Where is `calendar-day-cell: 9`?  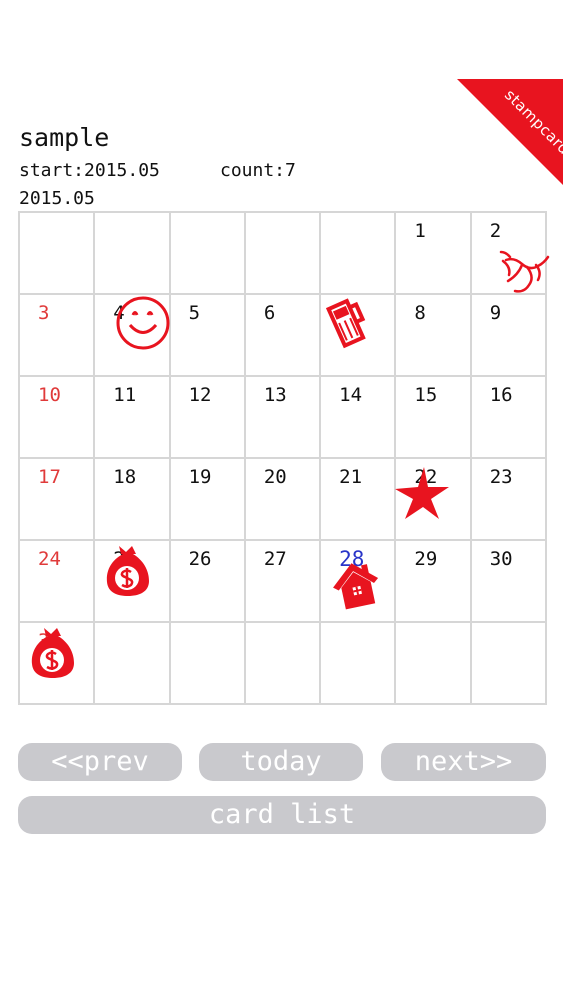 calendar-day-cell: 9 is located at coordinates (509, 336).